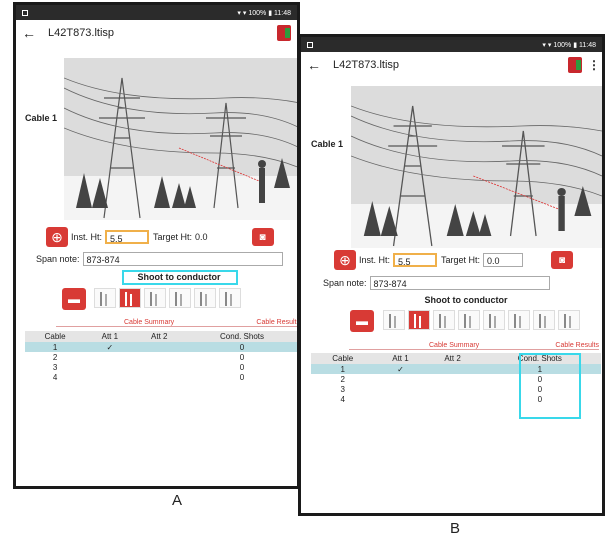  Describe the element at coordinates (161, 347) in the screenshot. I see `table-row: 1 ✓ 0` at that location.